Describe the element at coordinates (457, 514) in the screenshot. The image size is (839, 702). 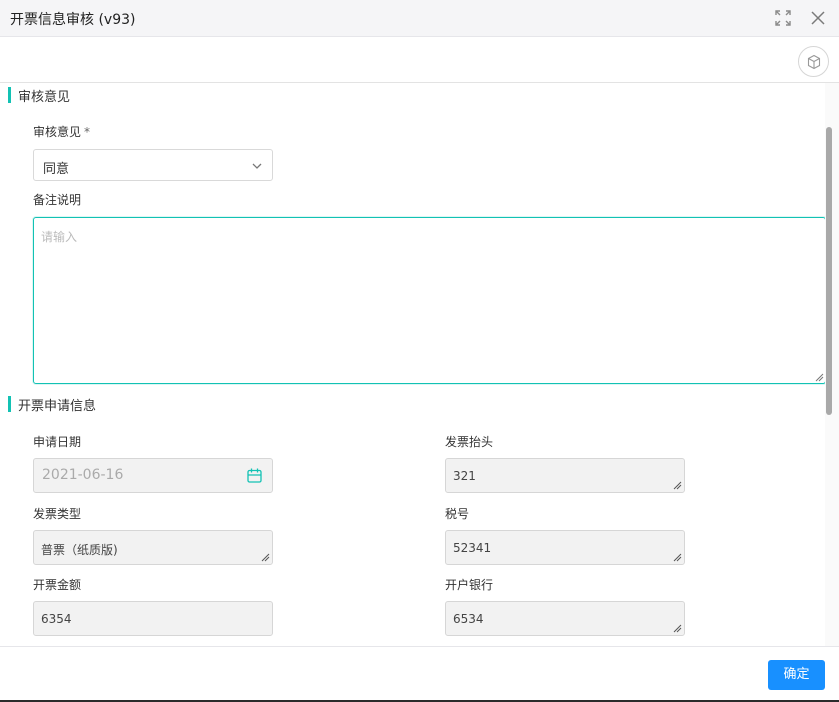
I see `tax-no-label: 税号` at that location.